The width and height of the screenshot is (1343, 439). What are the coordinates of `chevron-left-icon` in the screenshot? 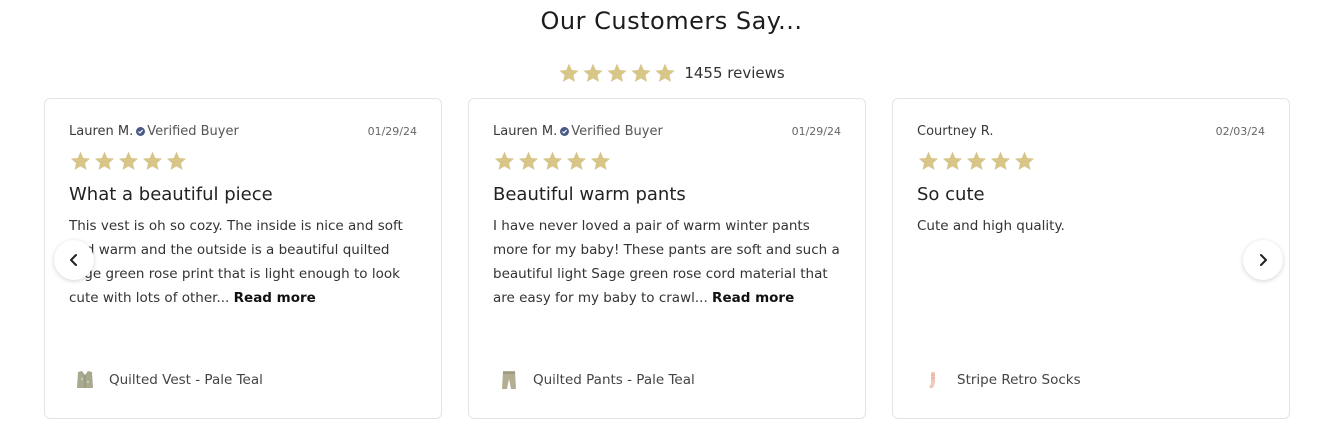 It's located at (73, 260).